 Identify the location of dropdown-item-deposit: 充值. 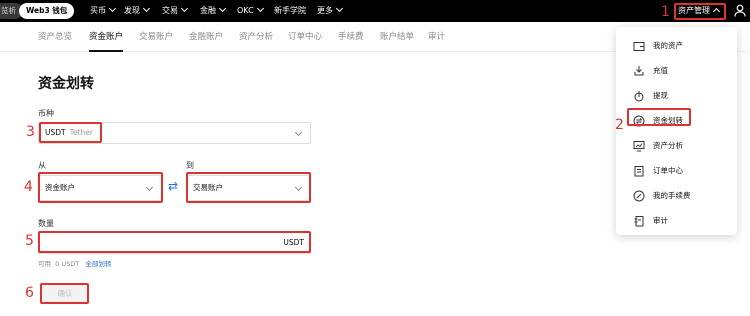
(676, 71).